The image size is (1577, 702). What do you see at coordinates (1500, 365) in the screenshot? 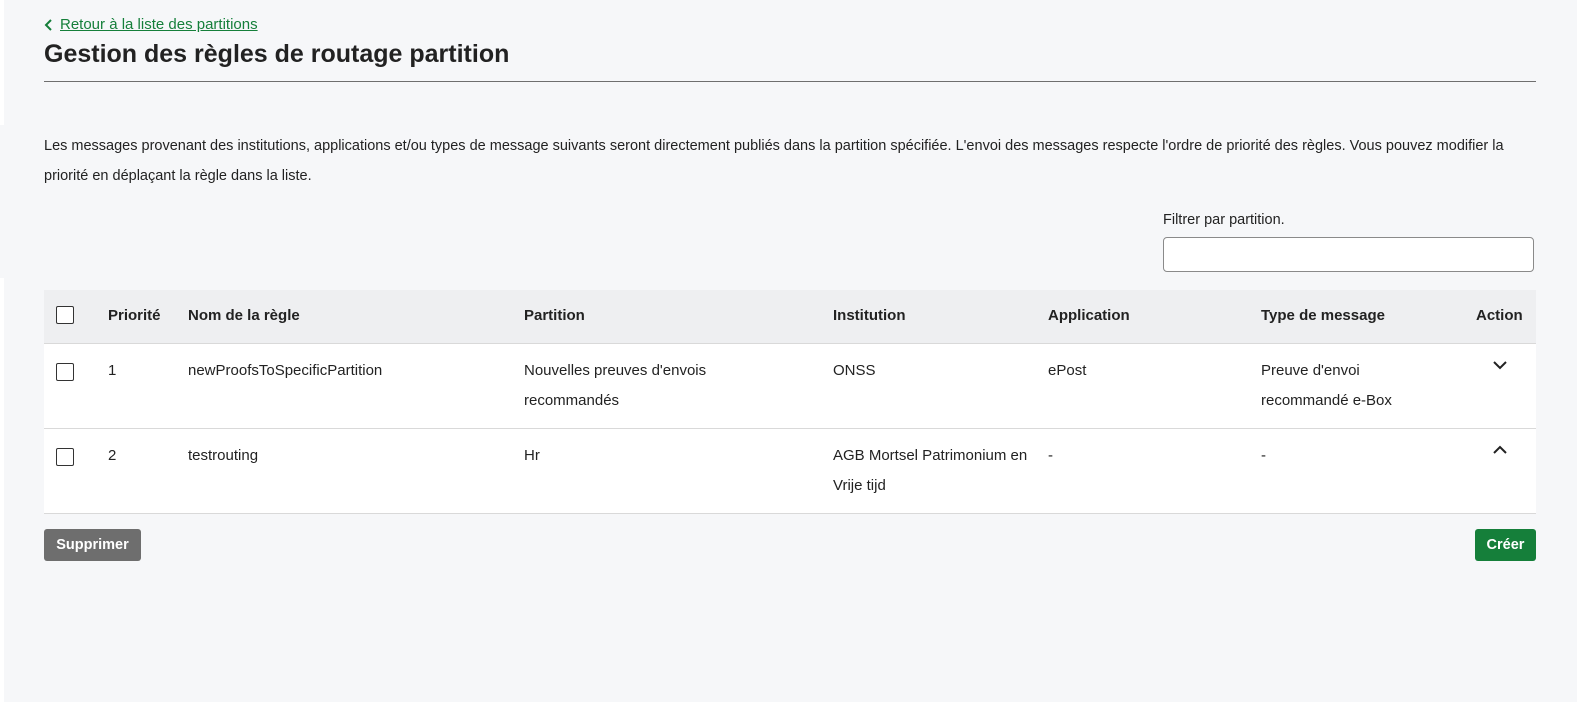
I see `chevron-down-icon` at bounding box center [1500, 365].